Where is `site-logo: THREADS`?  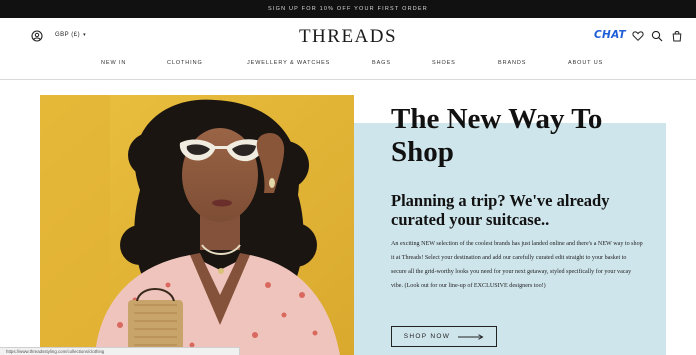 site-logo: THREADS is located at coordinates (348, 37).